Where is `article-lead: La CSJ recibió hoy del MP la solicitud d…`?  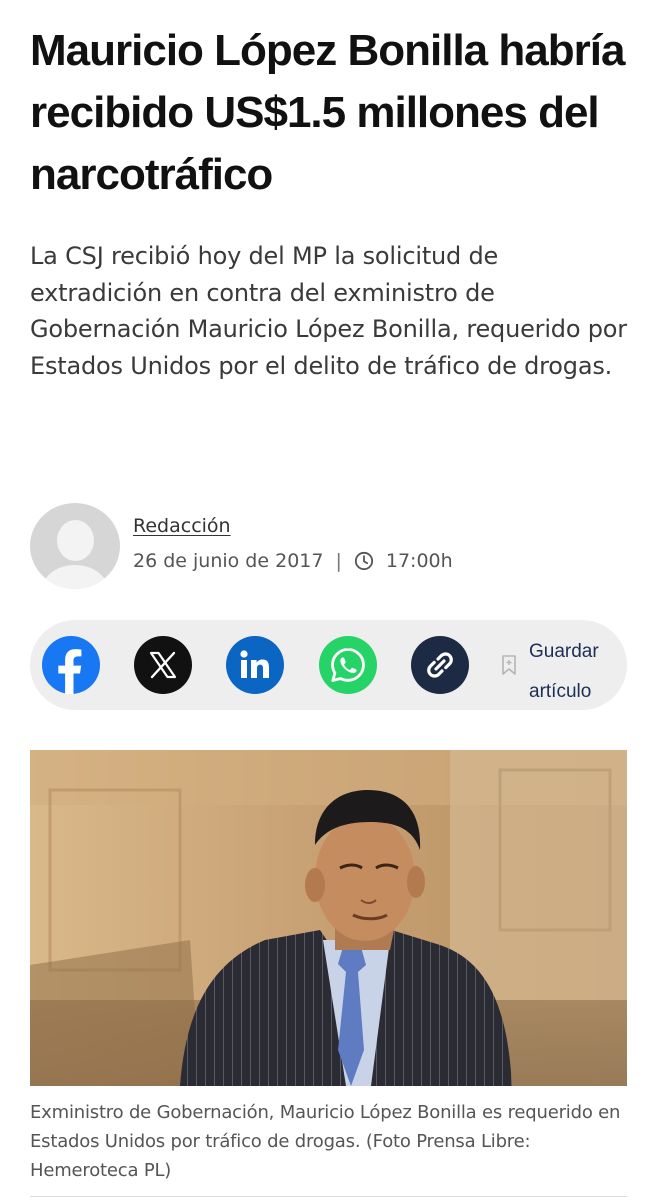 article-lead: La CSJ recibió hoy del MP la solicitud d… is located at coordinates (328, 311).